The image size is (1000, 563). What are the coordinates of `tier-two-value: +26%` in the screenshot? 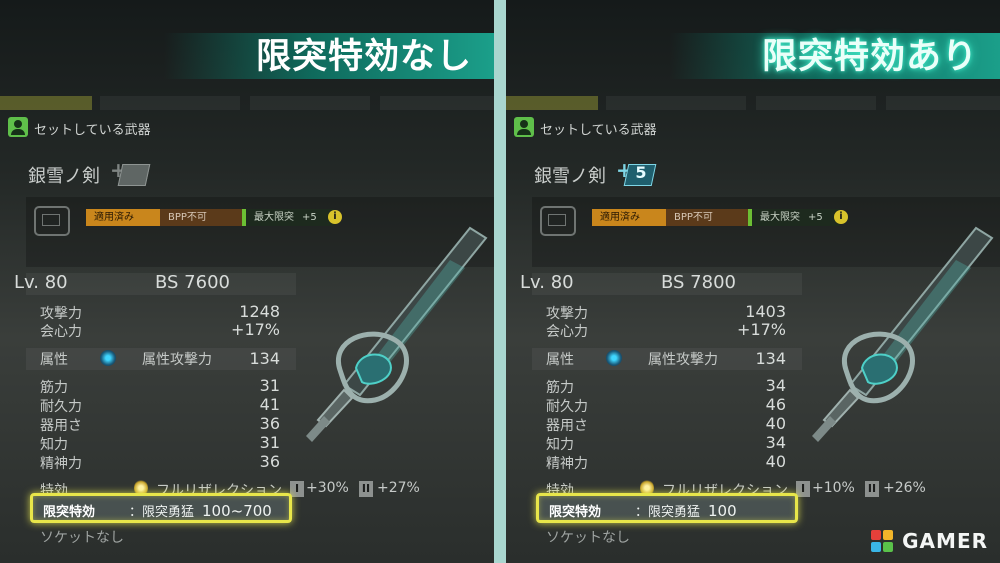 It's located at (904, 488).